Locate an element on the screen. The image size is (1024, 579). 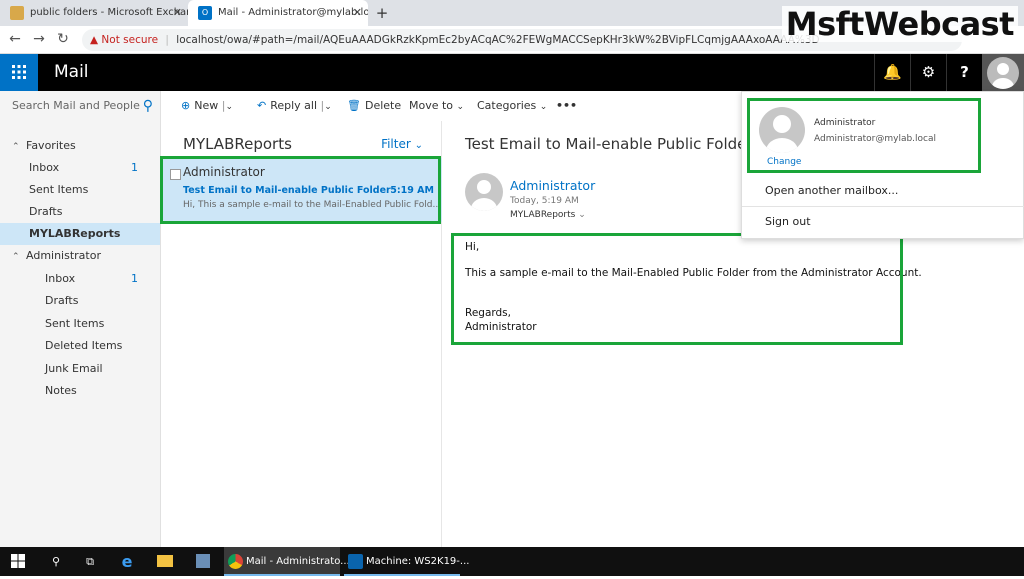
avatar-icon is located at coordinates (1003, 73).